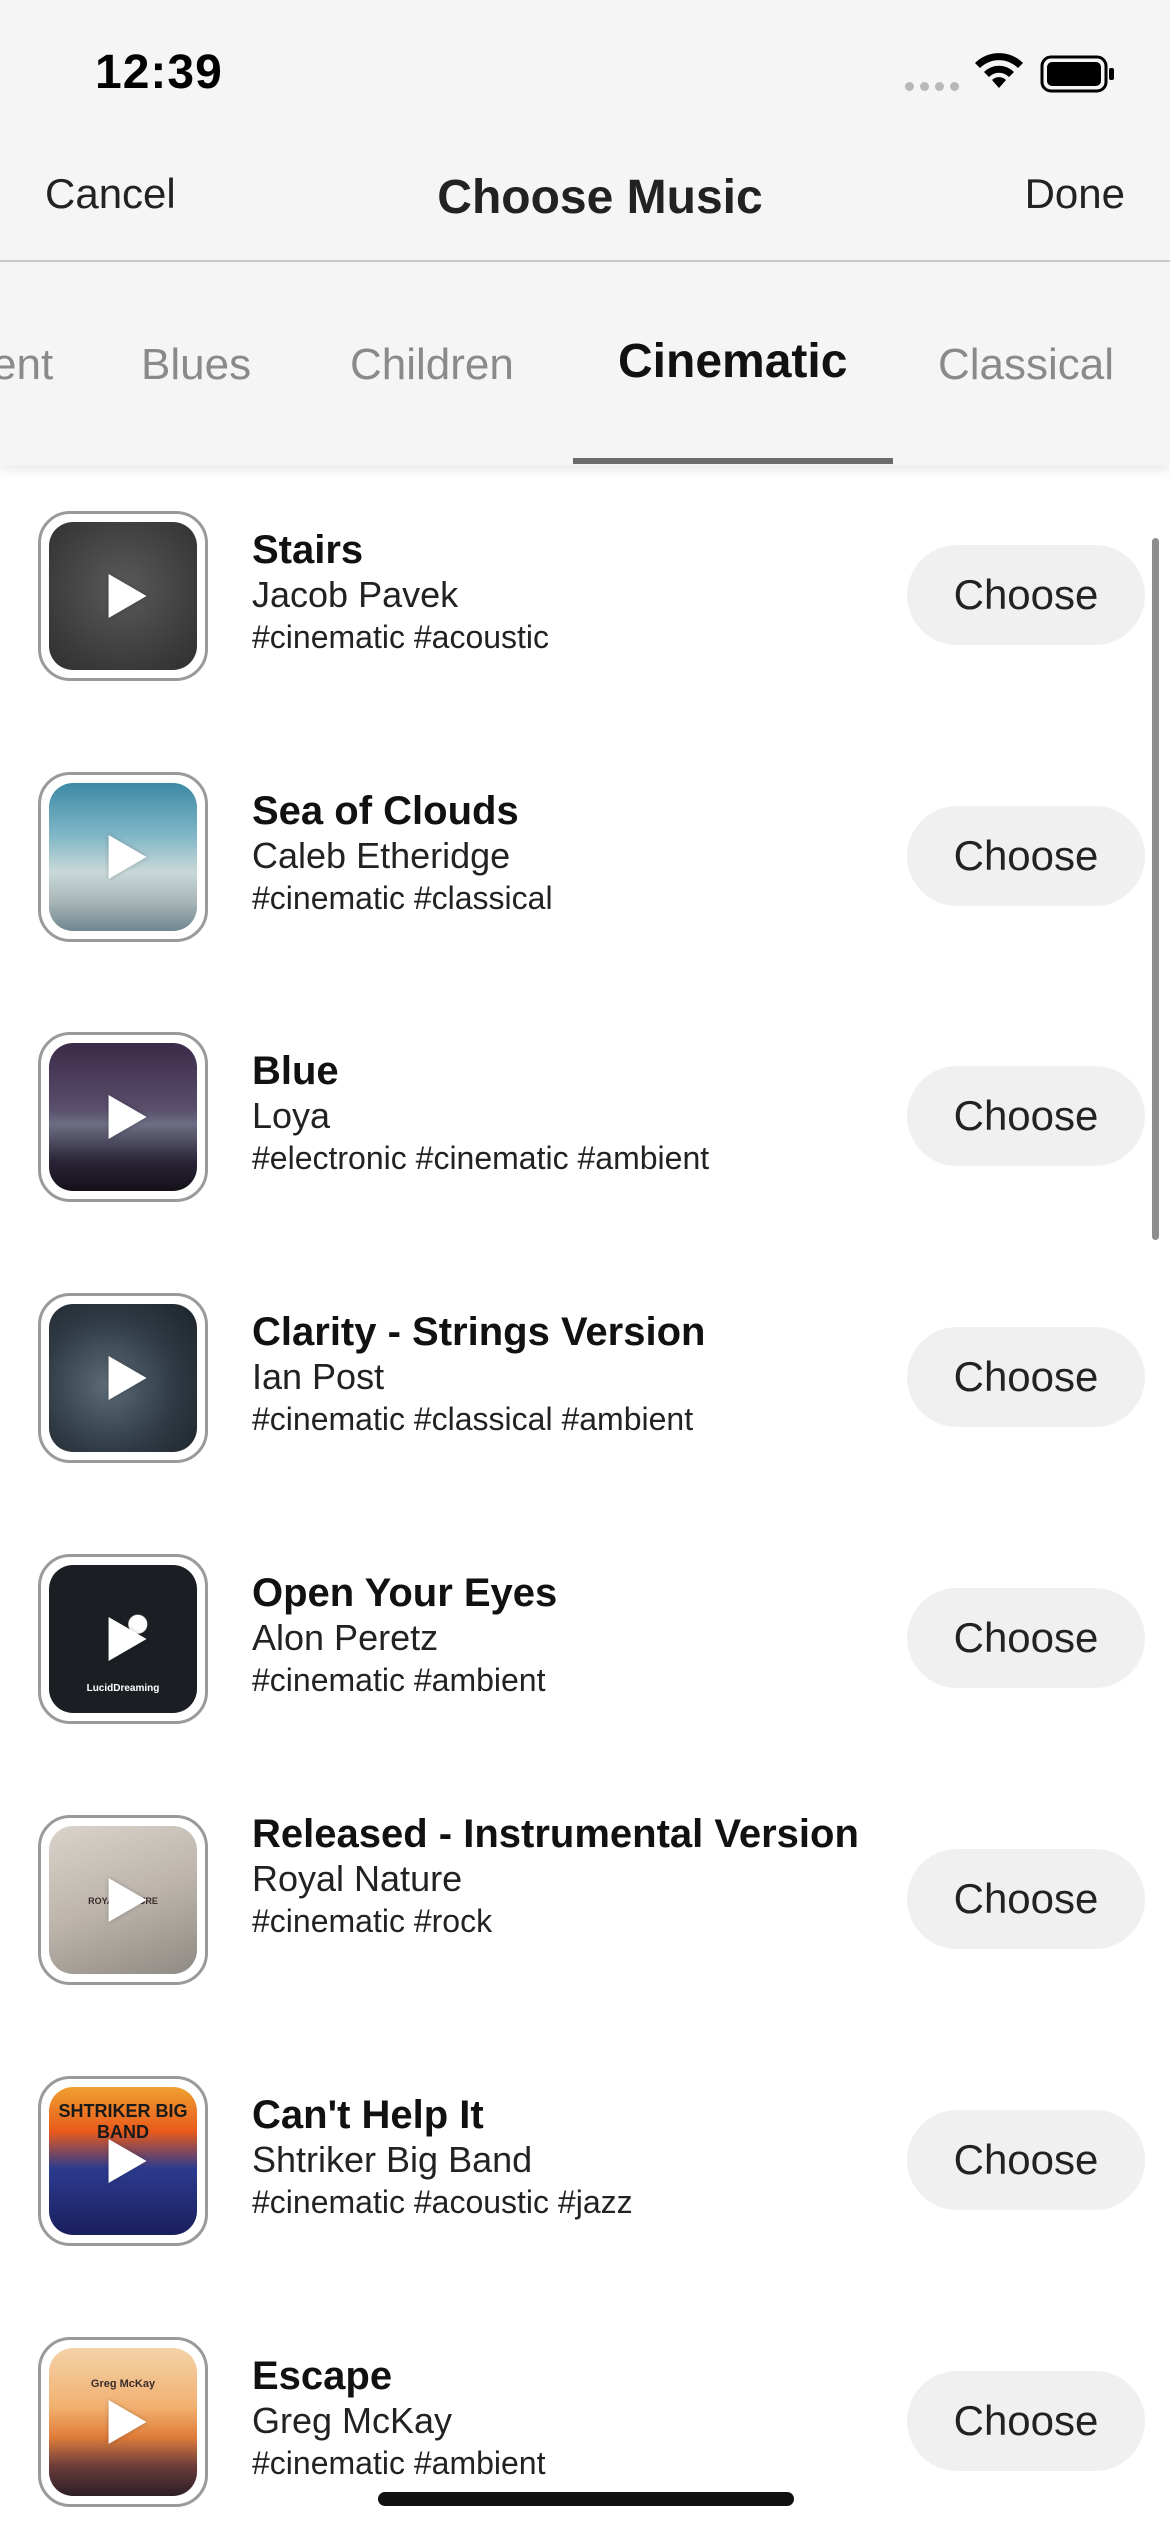 The height and width of the screenshot is (2532, 1170). I want to click on track-tags: #cinematic #rock, so click(372, 1921).